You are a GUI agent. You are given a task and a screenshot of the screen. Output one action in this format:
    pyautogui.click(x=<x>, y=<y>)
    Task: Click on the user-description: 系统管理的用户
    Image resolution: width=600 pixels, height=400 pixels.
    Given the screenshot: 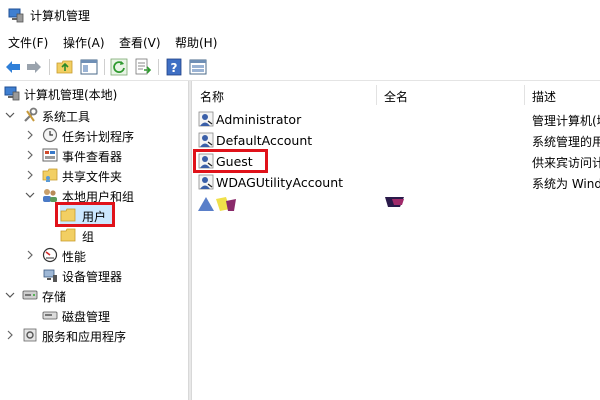 What is the action you would take?
    pyautogui.click(x=566, y=142)
    